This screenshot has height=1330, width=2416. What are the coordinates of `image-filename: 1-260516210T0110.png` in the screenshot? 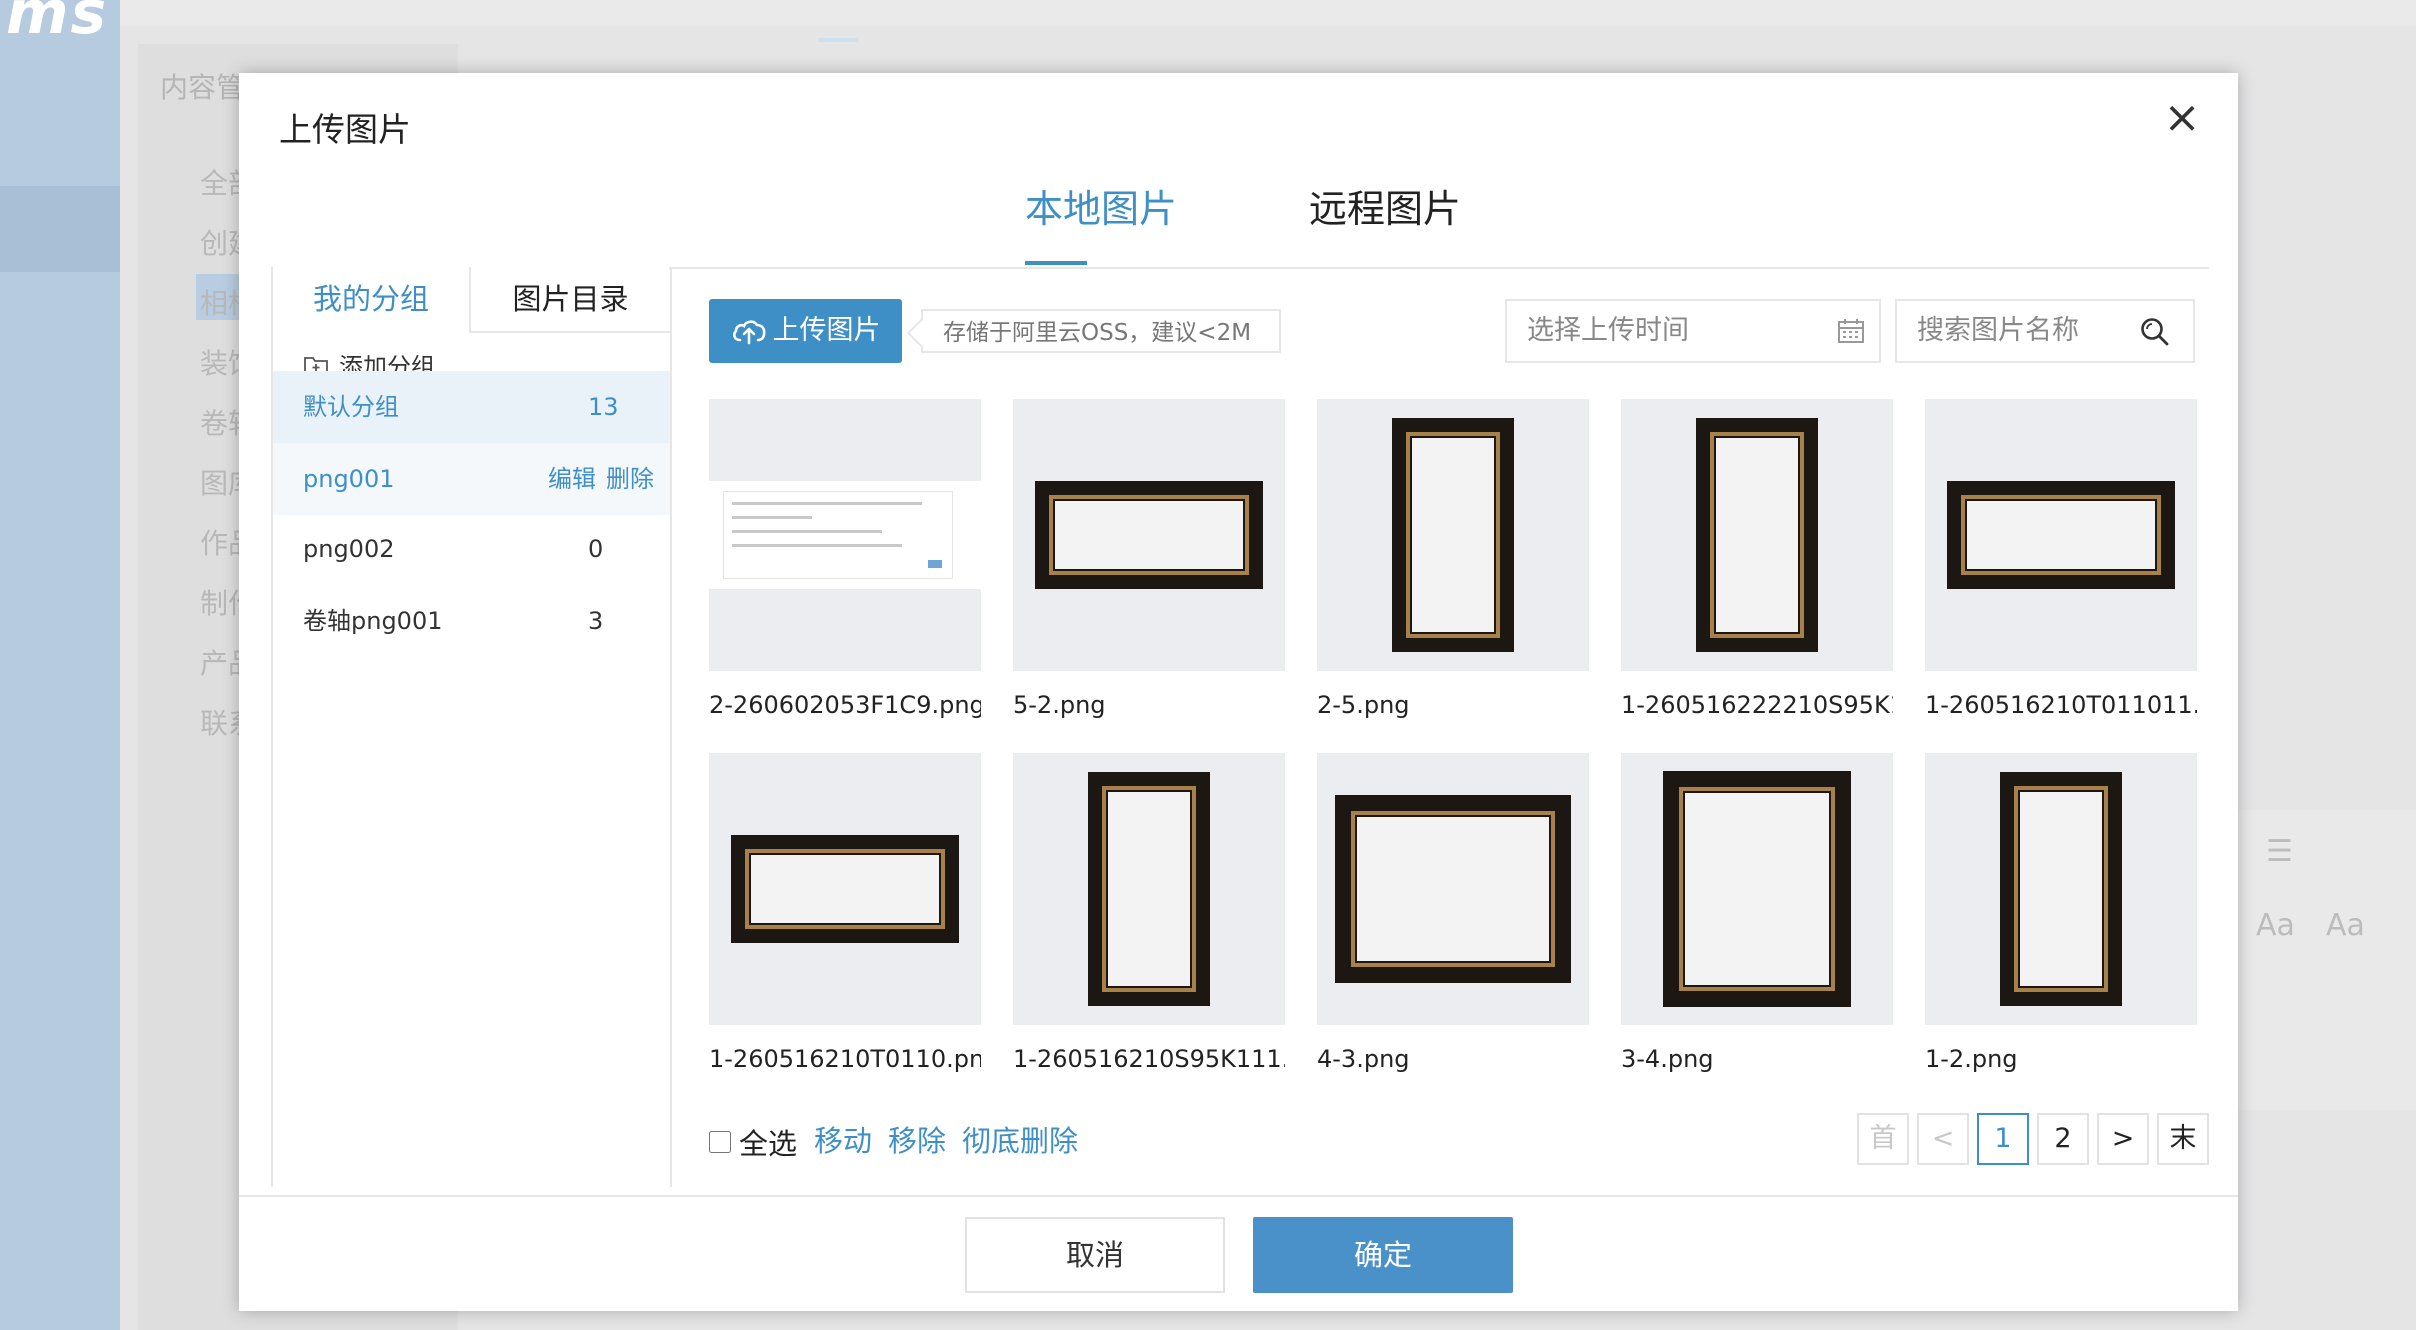 It's located at (845, 1059).